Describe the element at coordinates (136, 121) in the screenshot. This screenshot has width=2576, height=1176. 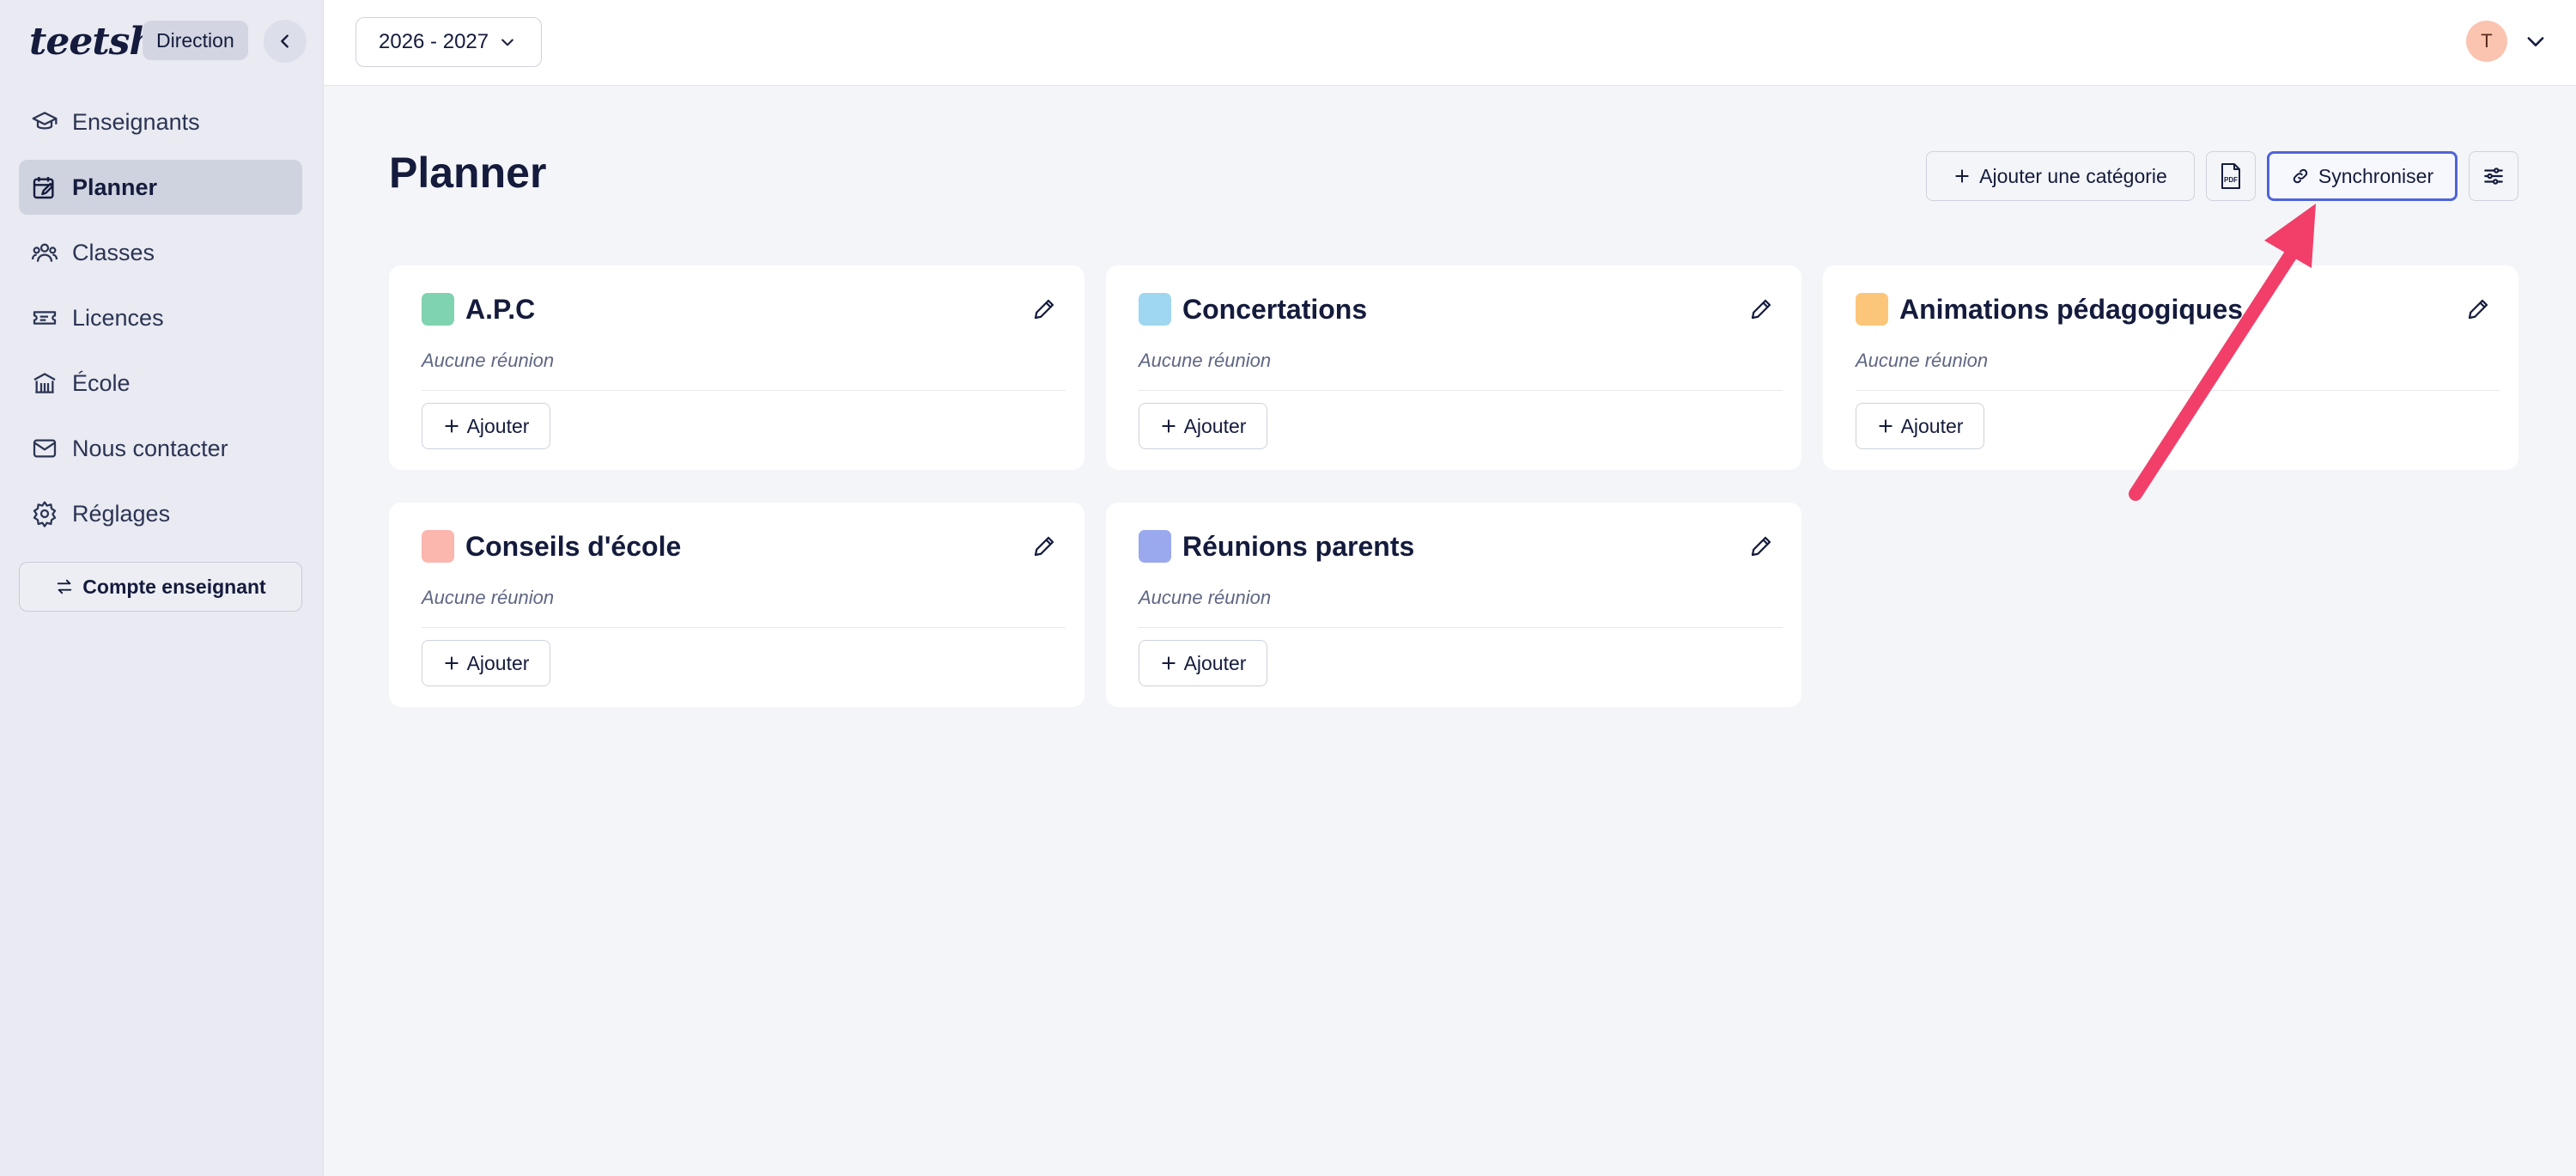
I see `sidebar-item-label: Enseignants` at that location.